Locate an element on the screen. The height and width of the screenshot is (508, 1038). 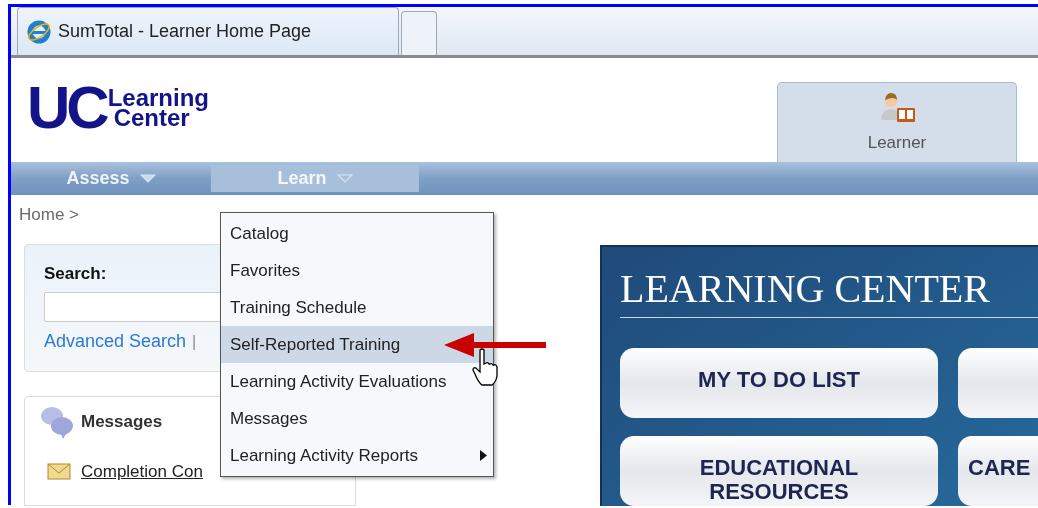
menu-item: Favorites is located at coordinates (357, 270).